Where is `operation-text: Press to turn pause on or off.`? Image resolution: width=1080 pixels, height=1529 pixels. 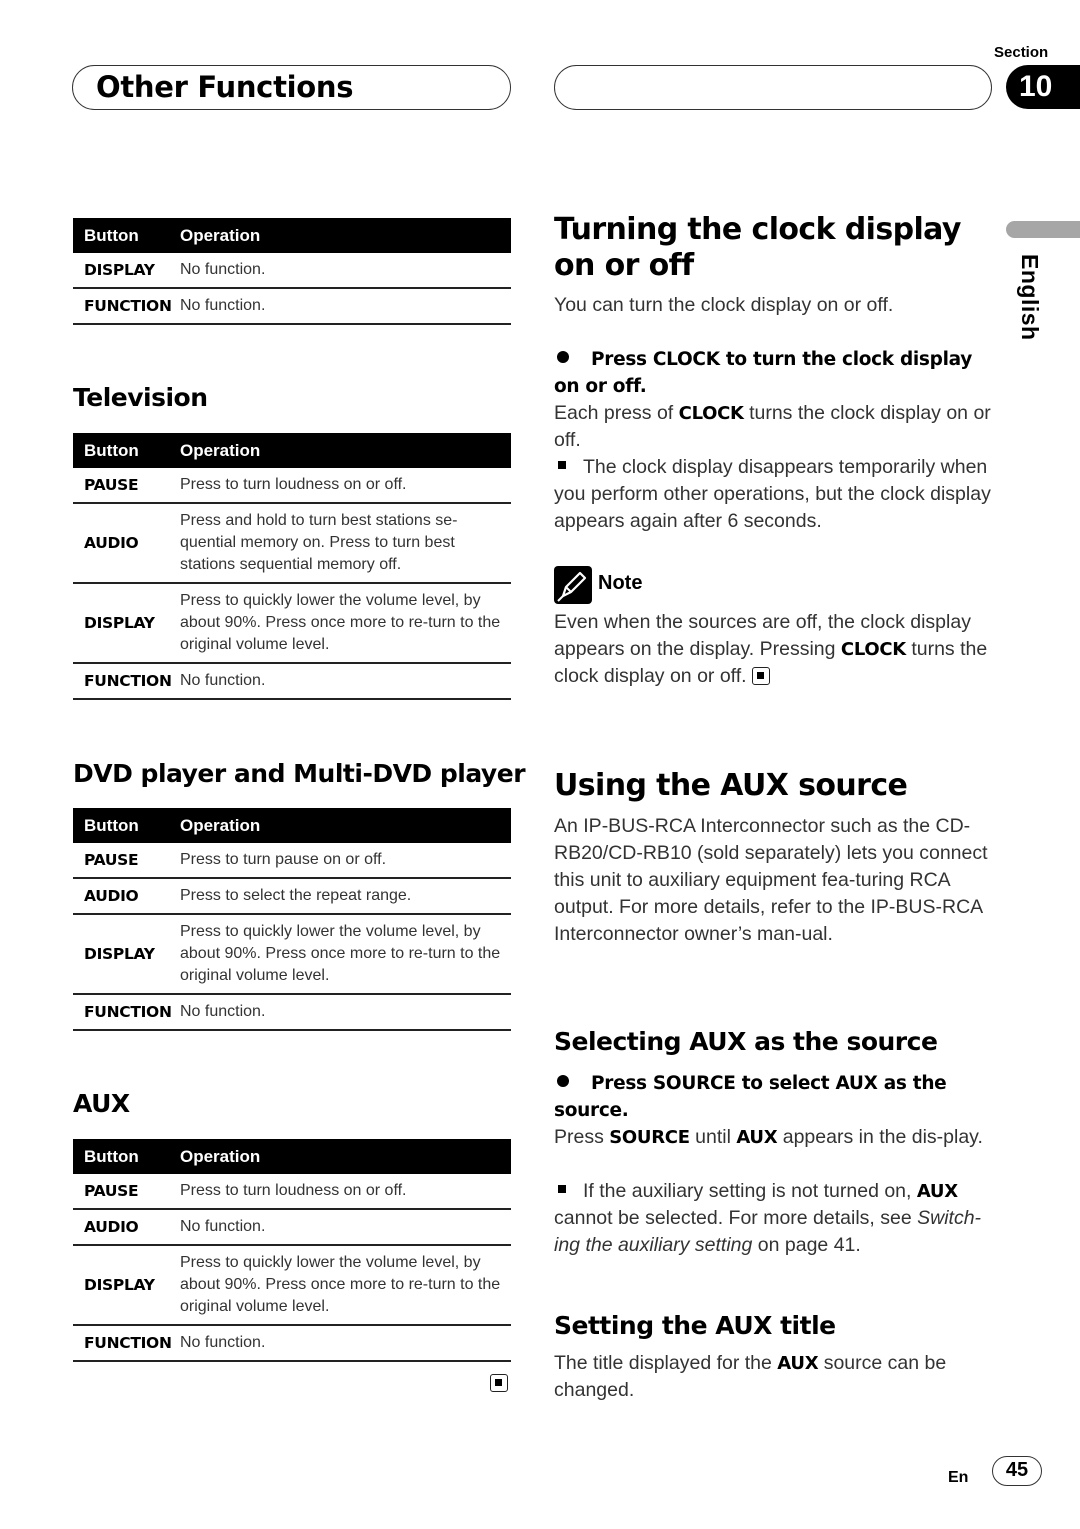
operation-text: Press to turn pause on or off. is located at coordinates (283, 859).